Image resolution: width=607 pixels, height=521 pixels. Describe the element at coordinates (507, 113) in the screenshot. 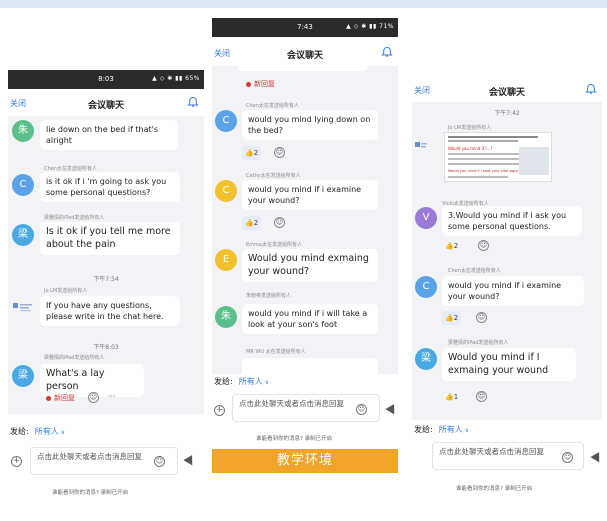

I see `timestamp: 下午7:42` at that location.